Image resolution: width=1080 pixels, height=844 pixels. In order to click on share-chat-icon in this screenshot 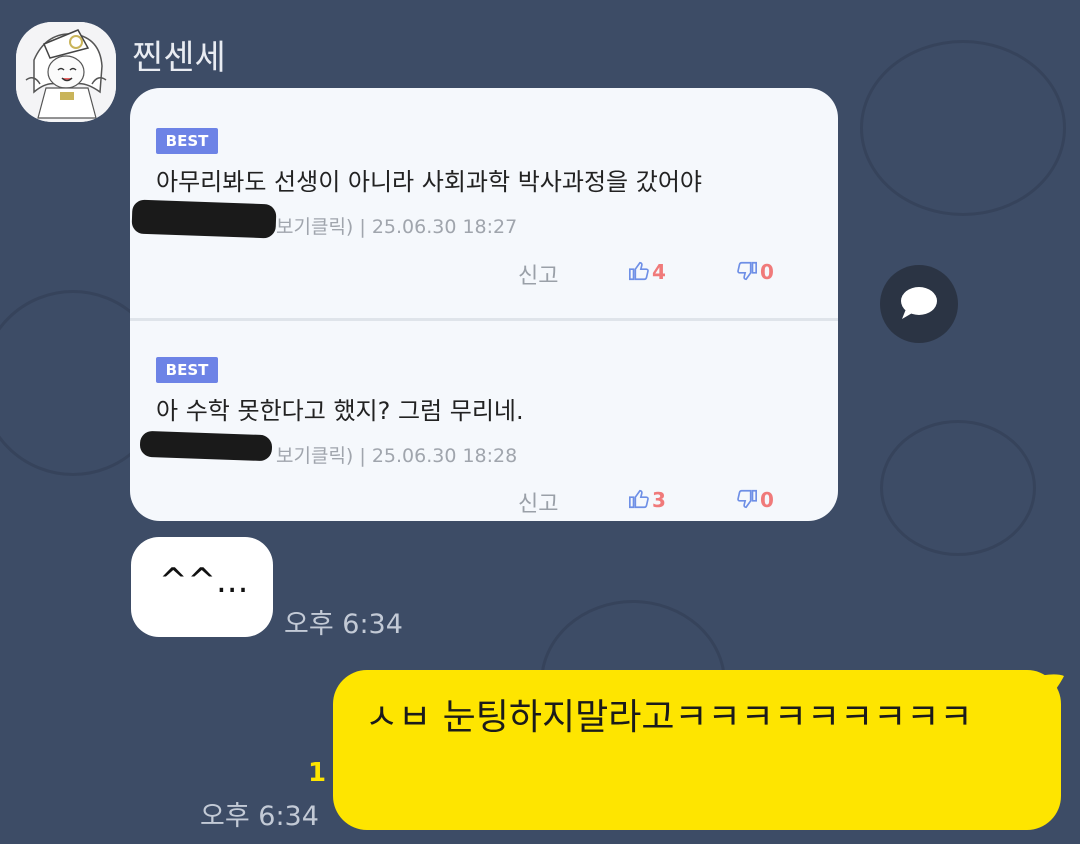, I will do `click(919, 303)`.